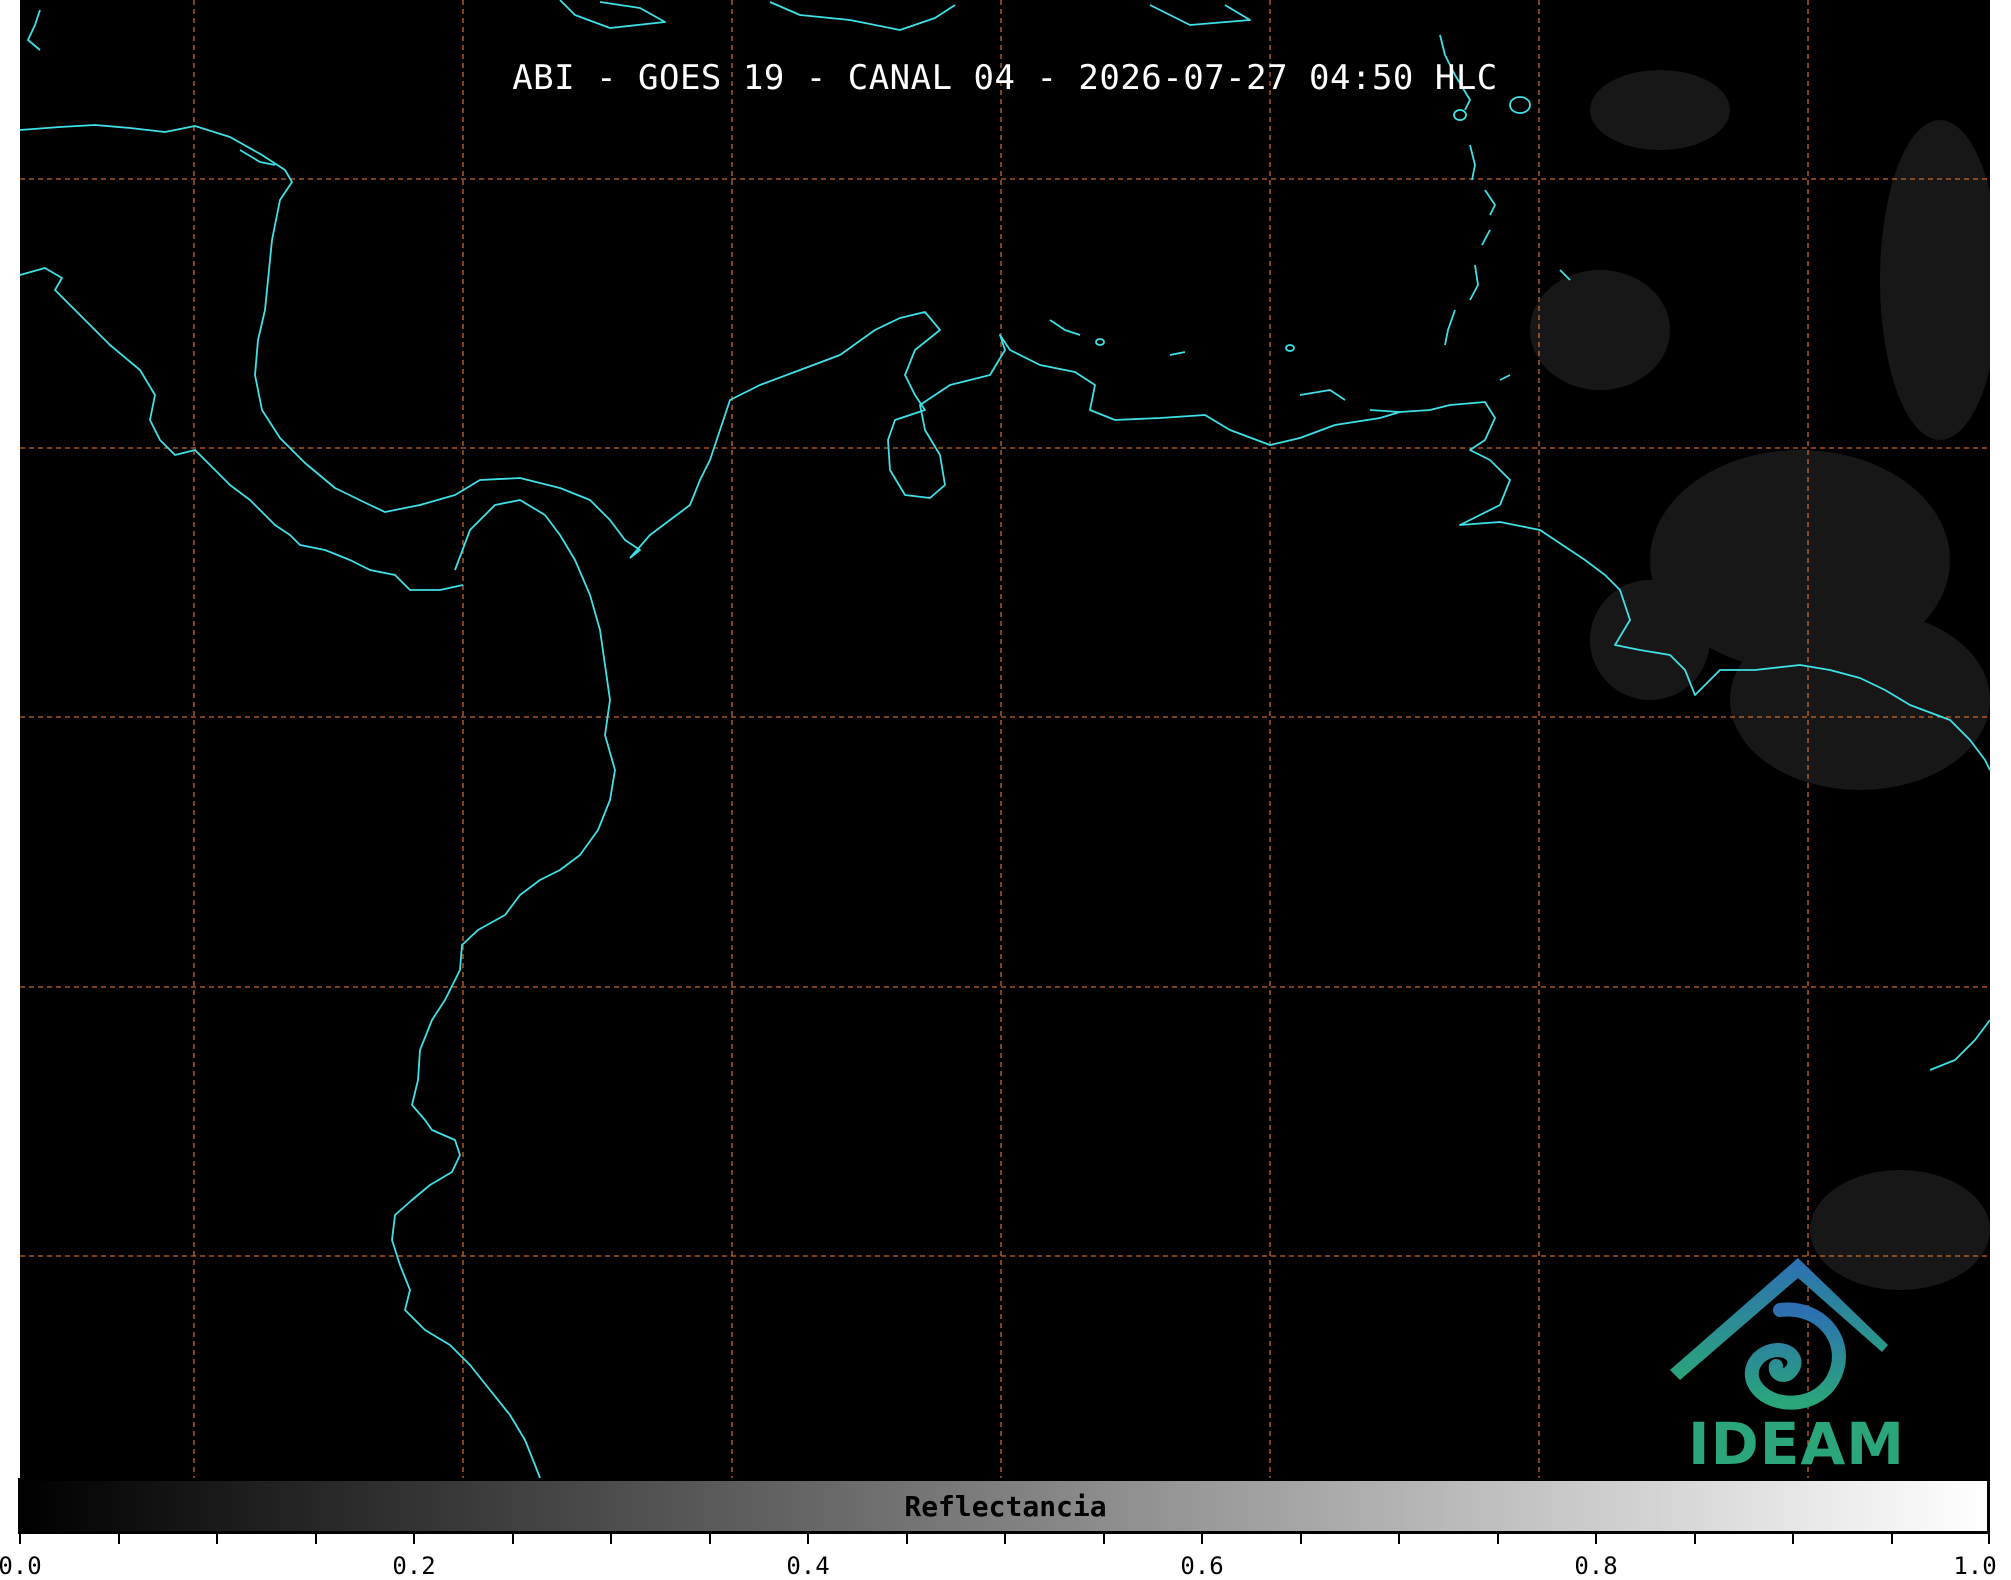 The image size is (2011, 1580). Describe the element at coordinates (414, 1566) in the screenshot. I see `colorbar-tick-label: 0.2` at that location.